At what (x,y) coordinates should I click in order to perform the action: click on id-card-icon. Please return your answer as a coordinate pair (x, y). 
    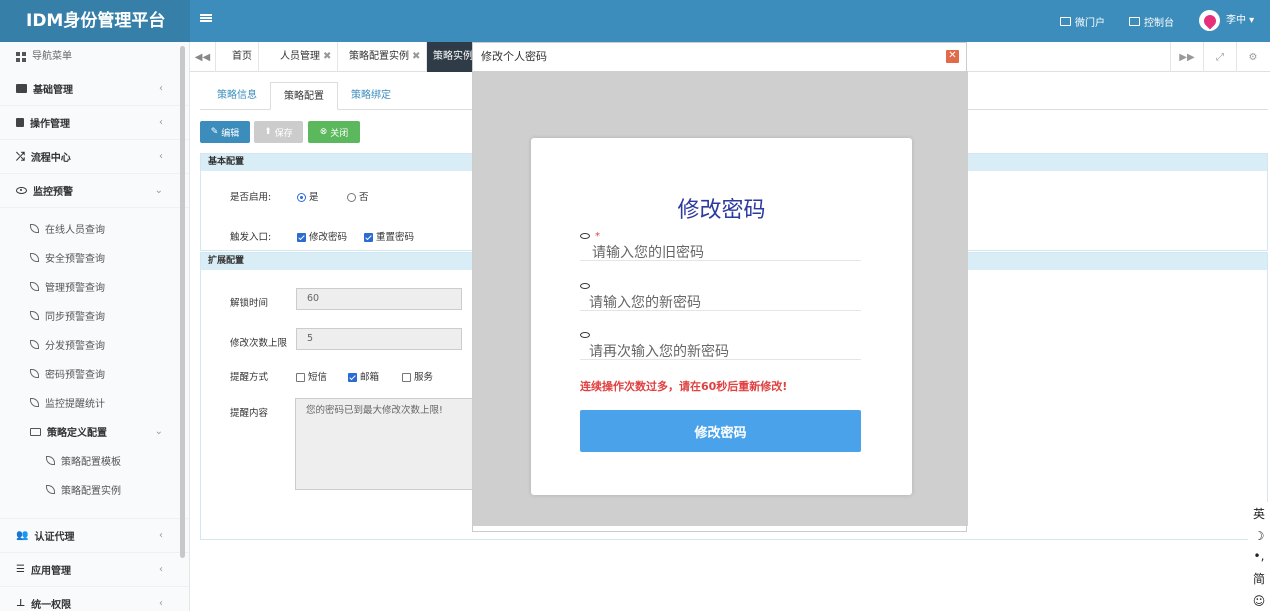
    Looking at the image, I should click on (21, 88).